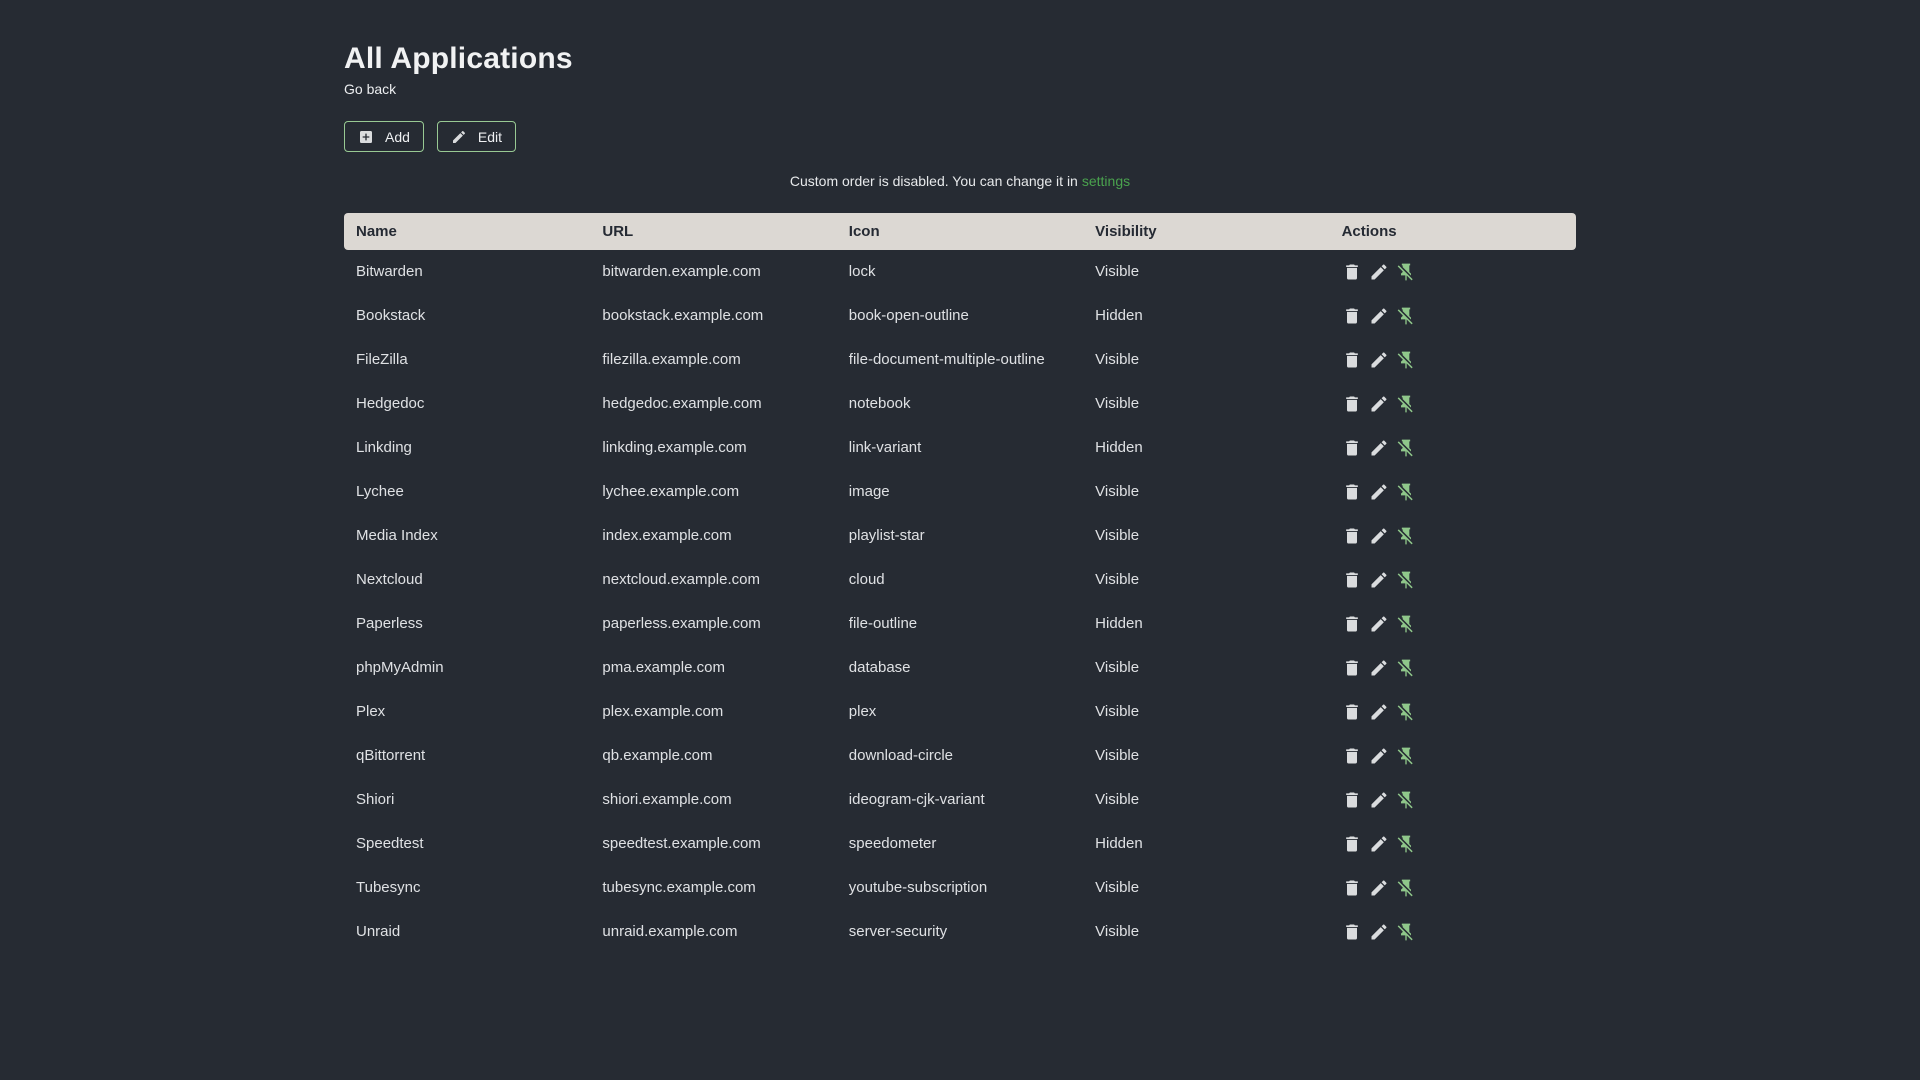 The image size is (1920, 1080). I want to click on app-url-cell: pma.example.com, so click(663, 667).